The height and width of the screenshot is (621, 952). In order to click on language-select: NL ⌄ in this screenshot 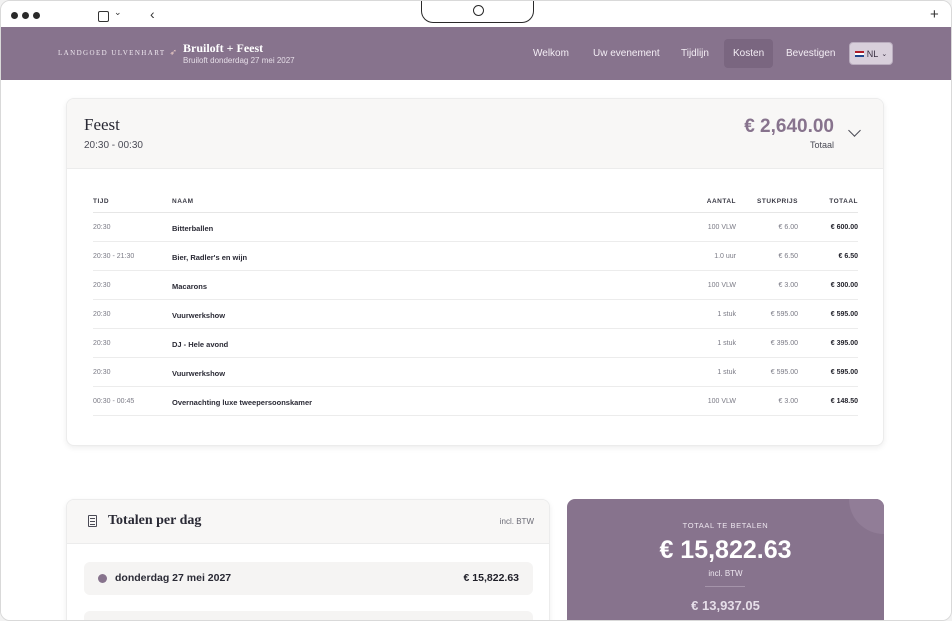, I will do `click(871, 53)`.